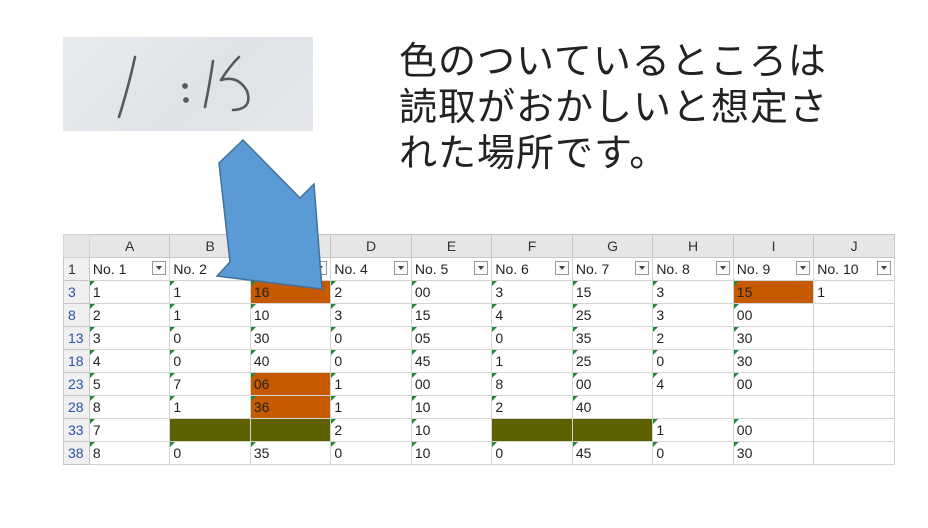 The height and width of the screenshot is (528, 928). What do you see at coordinates (76, 453) in the screenshot?
I see `row-number: 38` at bounding box center [76, 453].